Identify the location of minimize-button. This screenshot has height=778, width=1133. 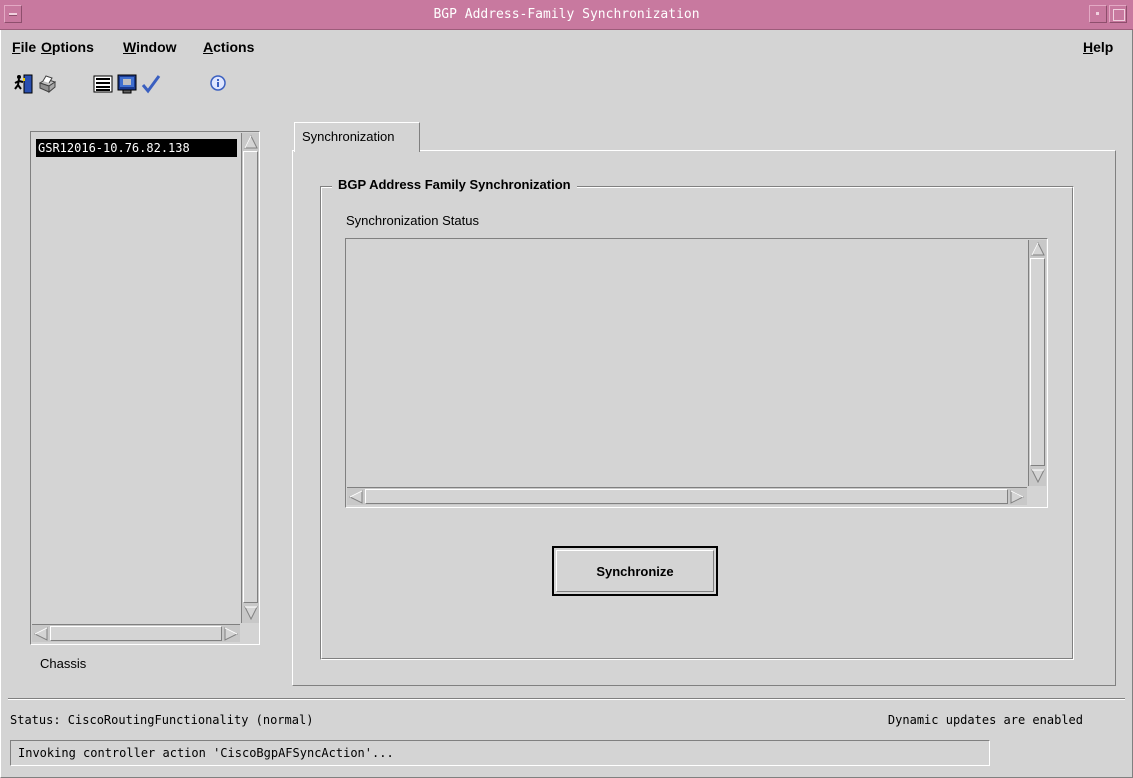
(1098, 14).